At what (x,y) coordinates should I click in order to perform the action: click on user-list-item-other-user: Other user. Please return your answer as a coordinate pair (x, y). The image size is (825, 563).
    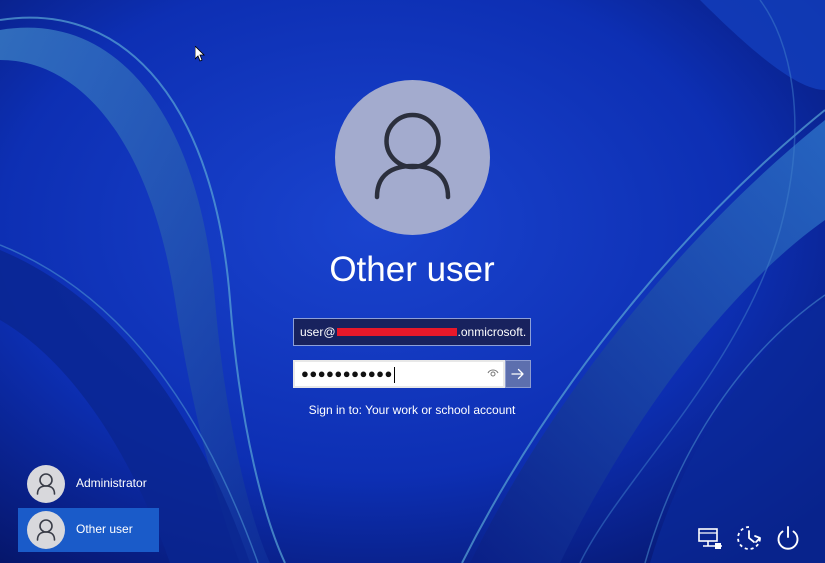
    Looking at the image, I should click on (88, 530).